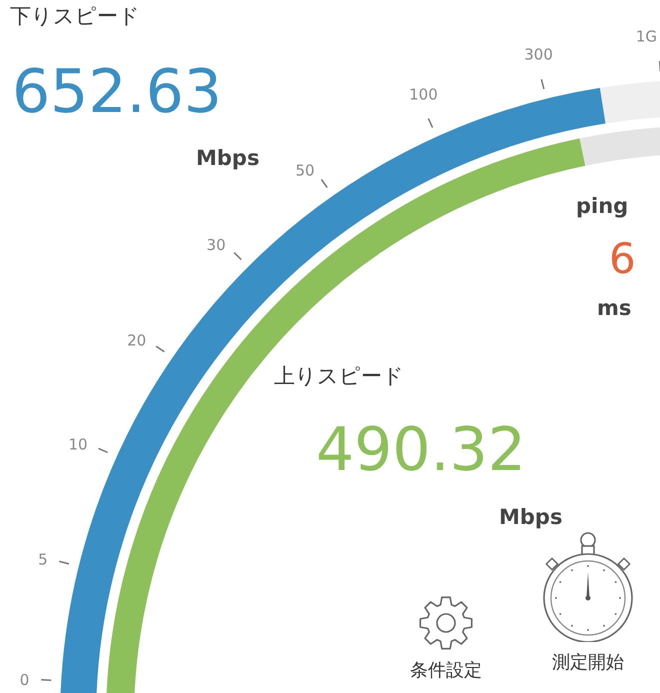  I want to click on unit-label: ms, so click(614, 308).